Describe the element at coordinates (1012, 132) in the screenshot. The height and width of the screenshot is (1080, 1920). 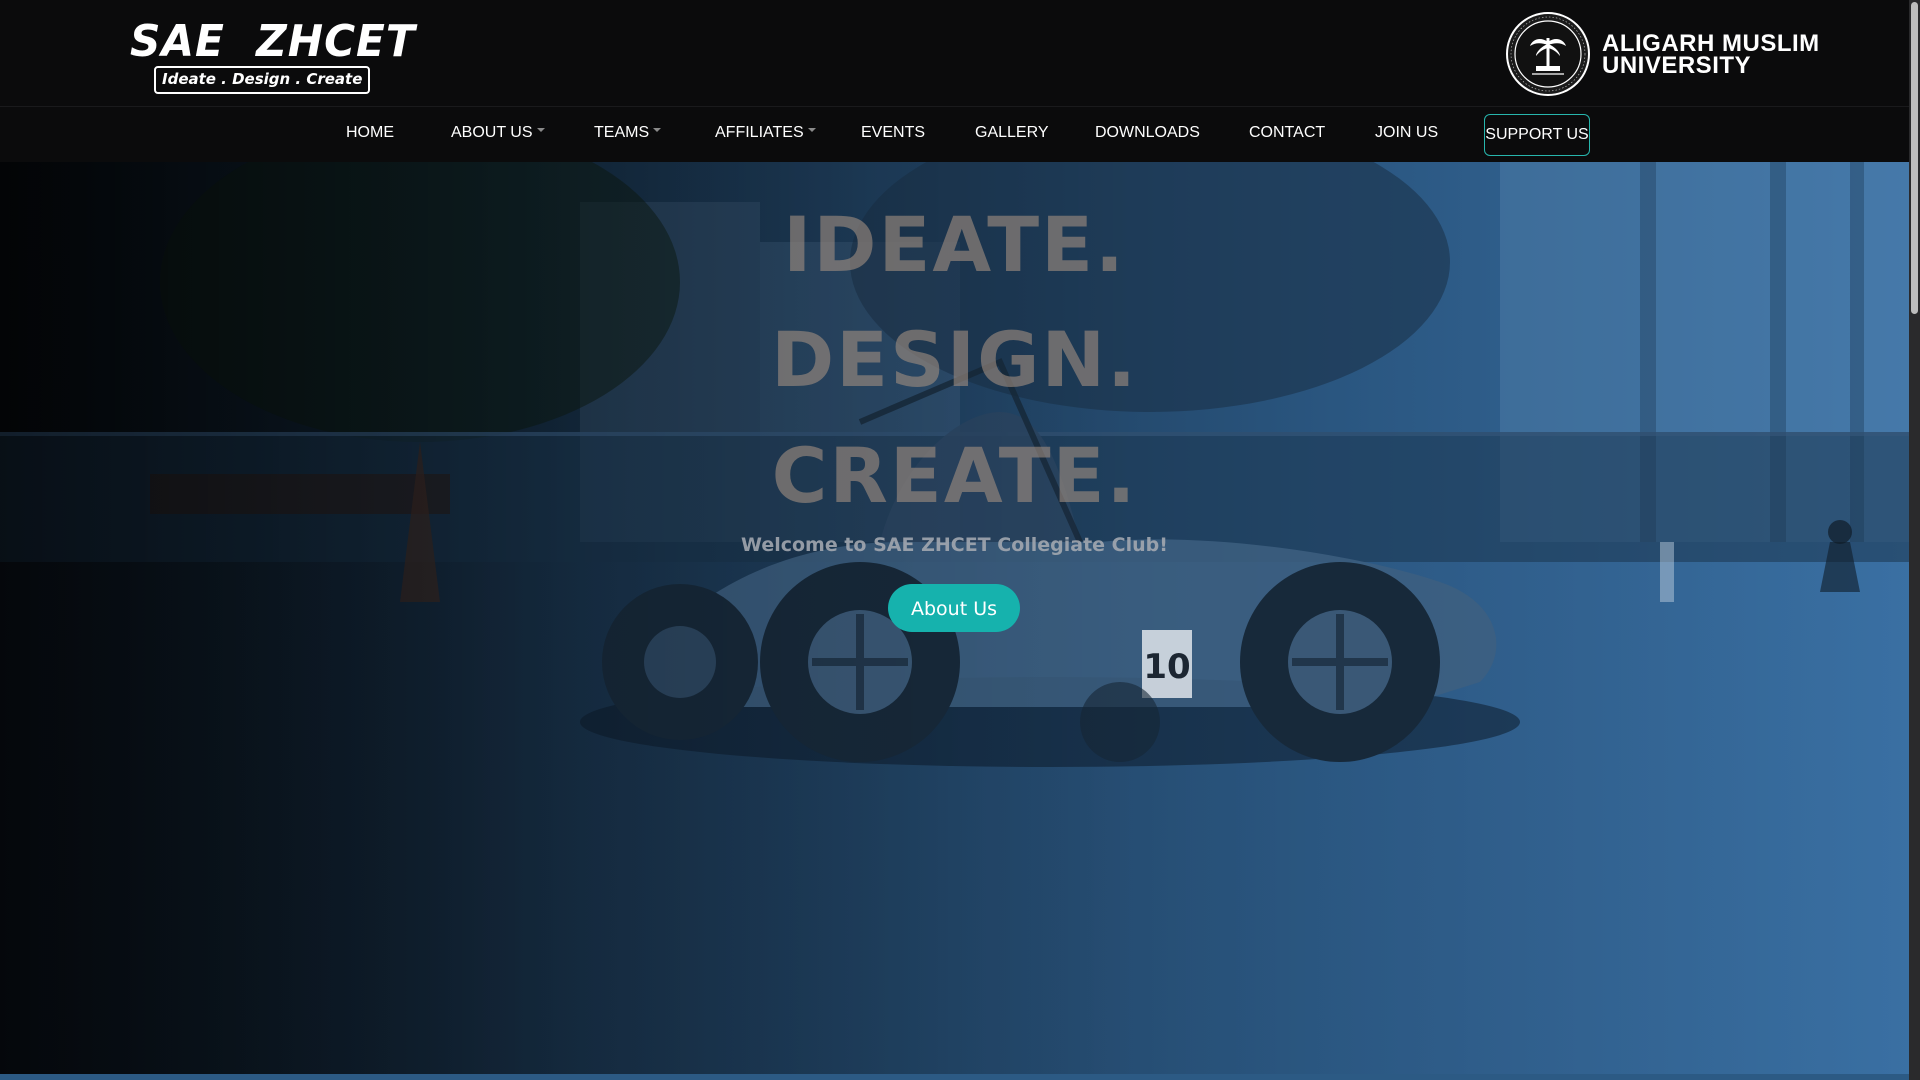
I see `nav-gallery-label: GALLERY` at that location.